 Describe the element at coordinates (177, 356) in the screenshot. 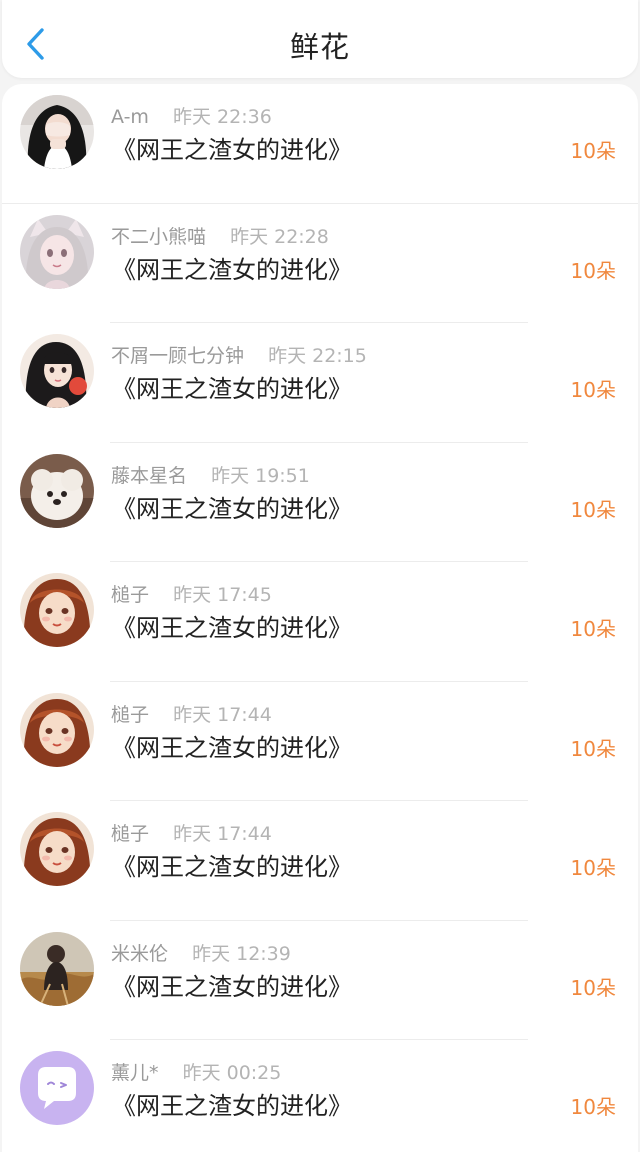

I see `user-name: 不屑一顾七分钟` at that location.